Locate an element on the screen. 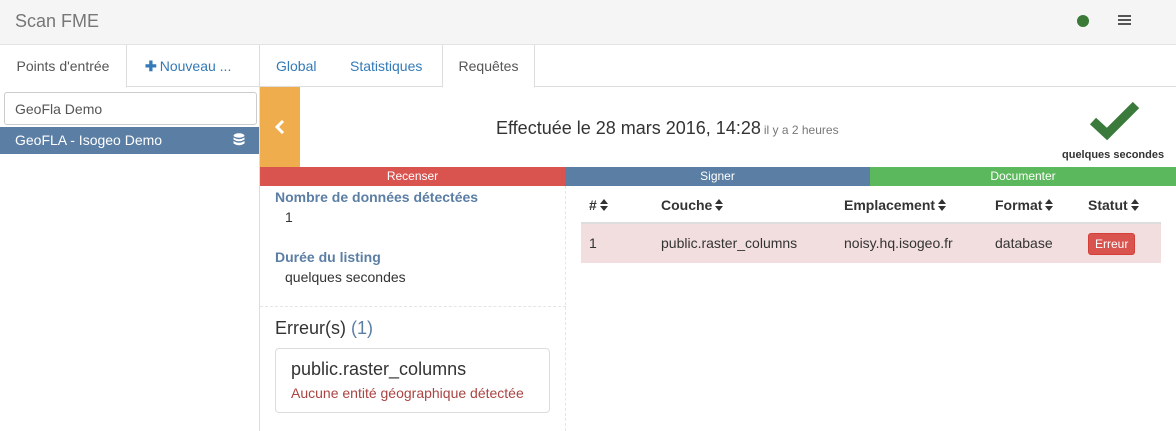 The width and height of the screenshot is (1176, 431). table-header: # Couche Emplacement Format Statut is located at coordinates (871, 205).